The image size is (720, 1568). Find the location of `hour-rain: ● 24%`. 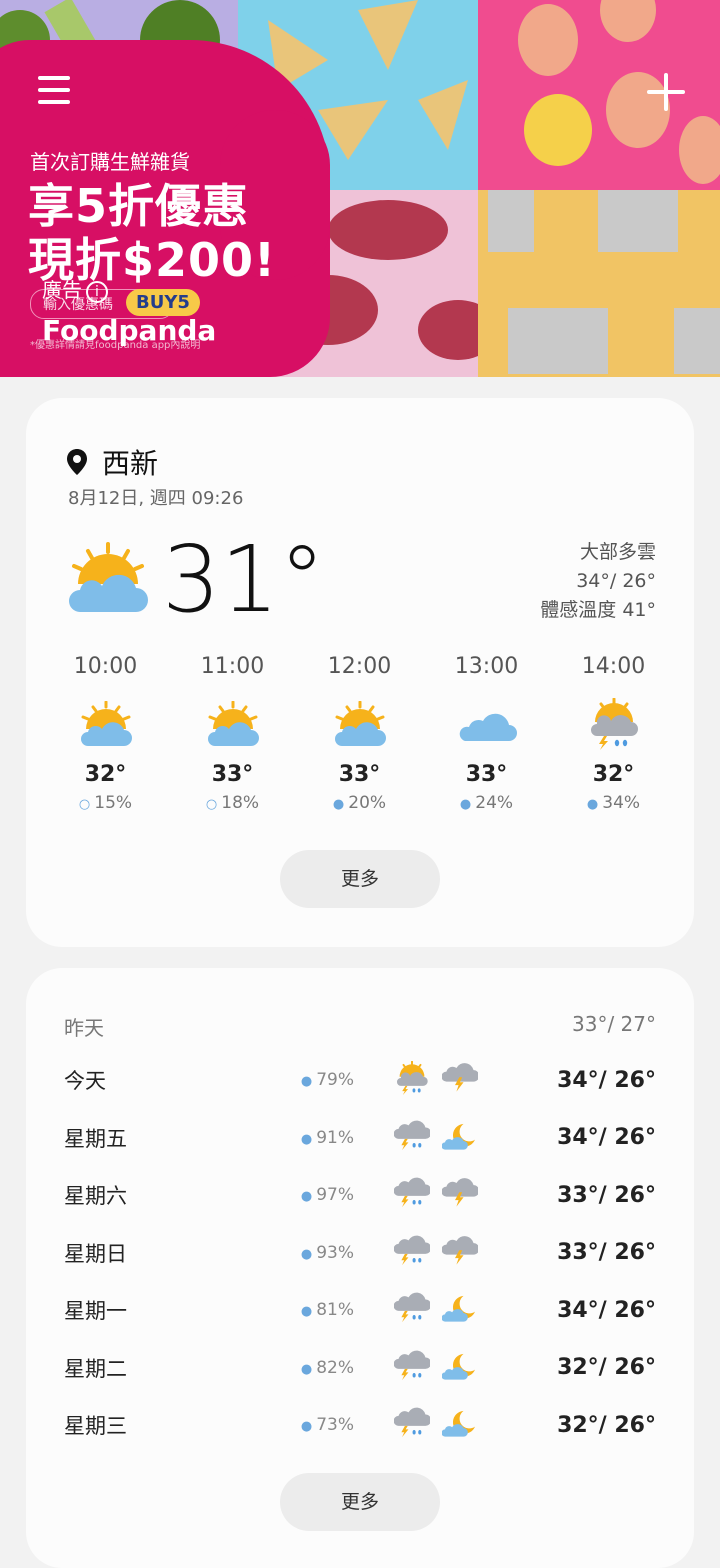

hour-rain: ● 24% is located at coordinates (486, 803).